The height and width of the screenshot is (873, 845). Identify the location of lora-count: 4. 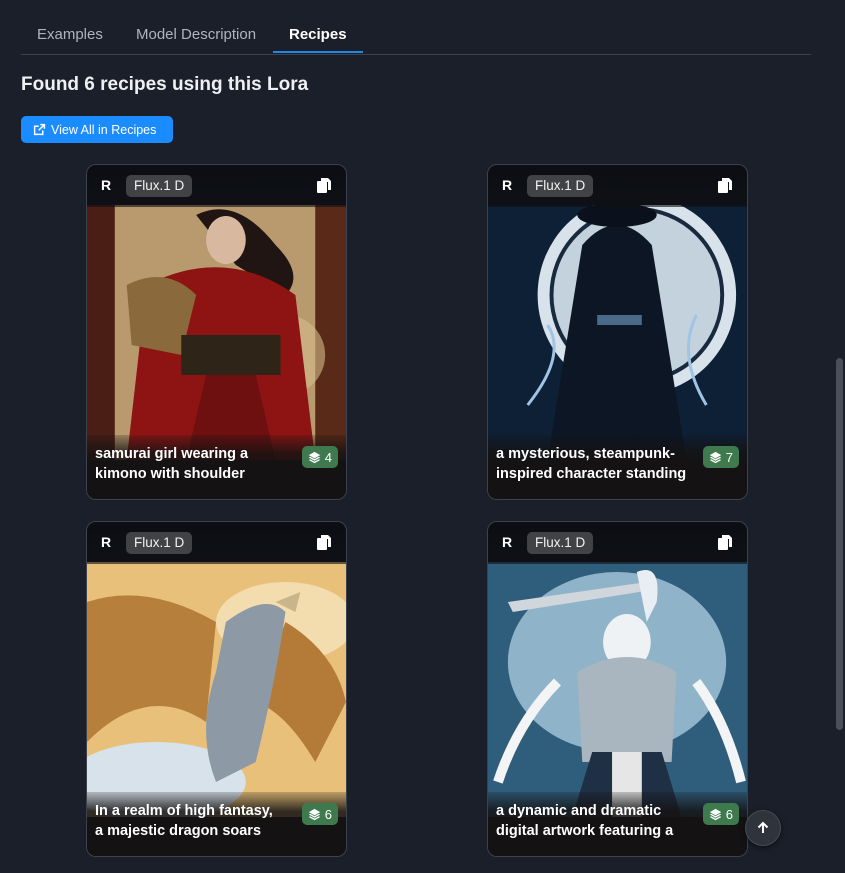
(328, 457).